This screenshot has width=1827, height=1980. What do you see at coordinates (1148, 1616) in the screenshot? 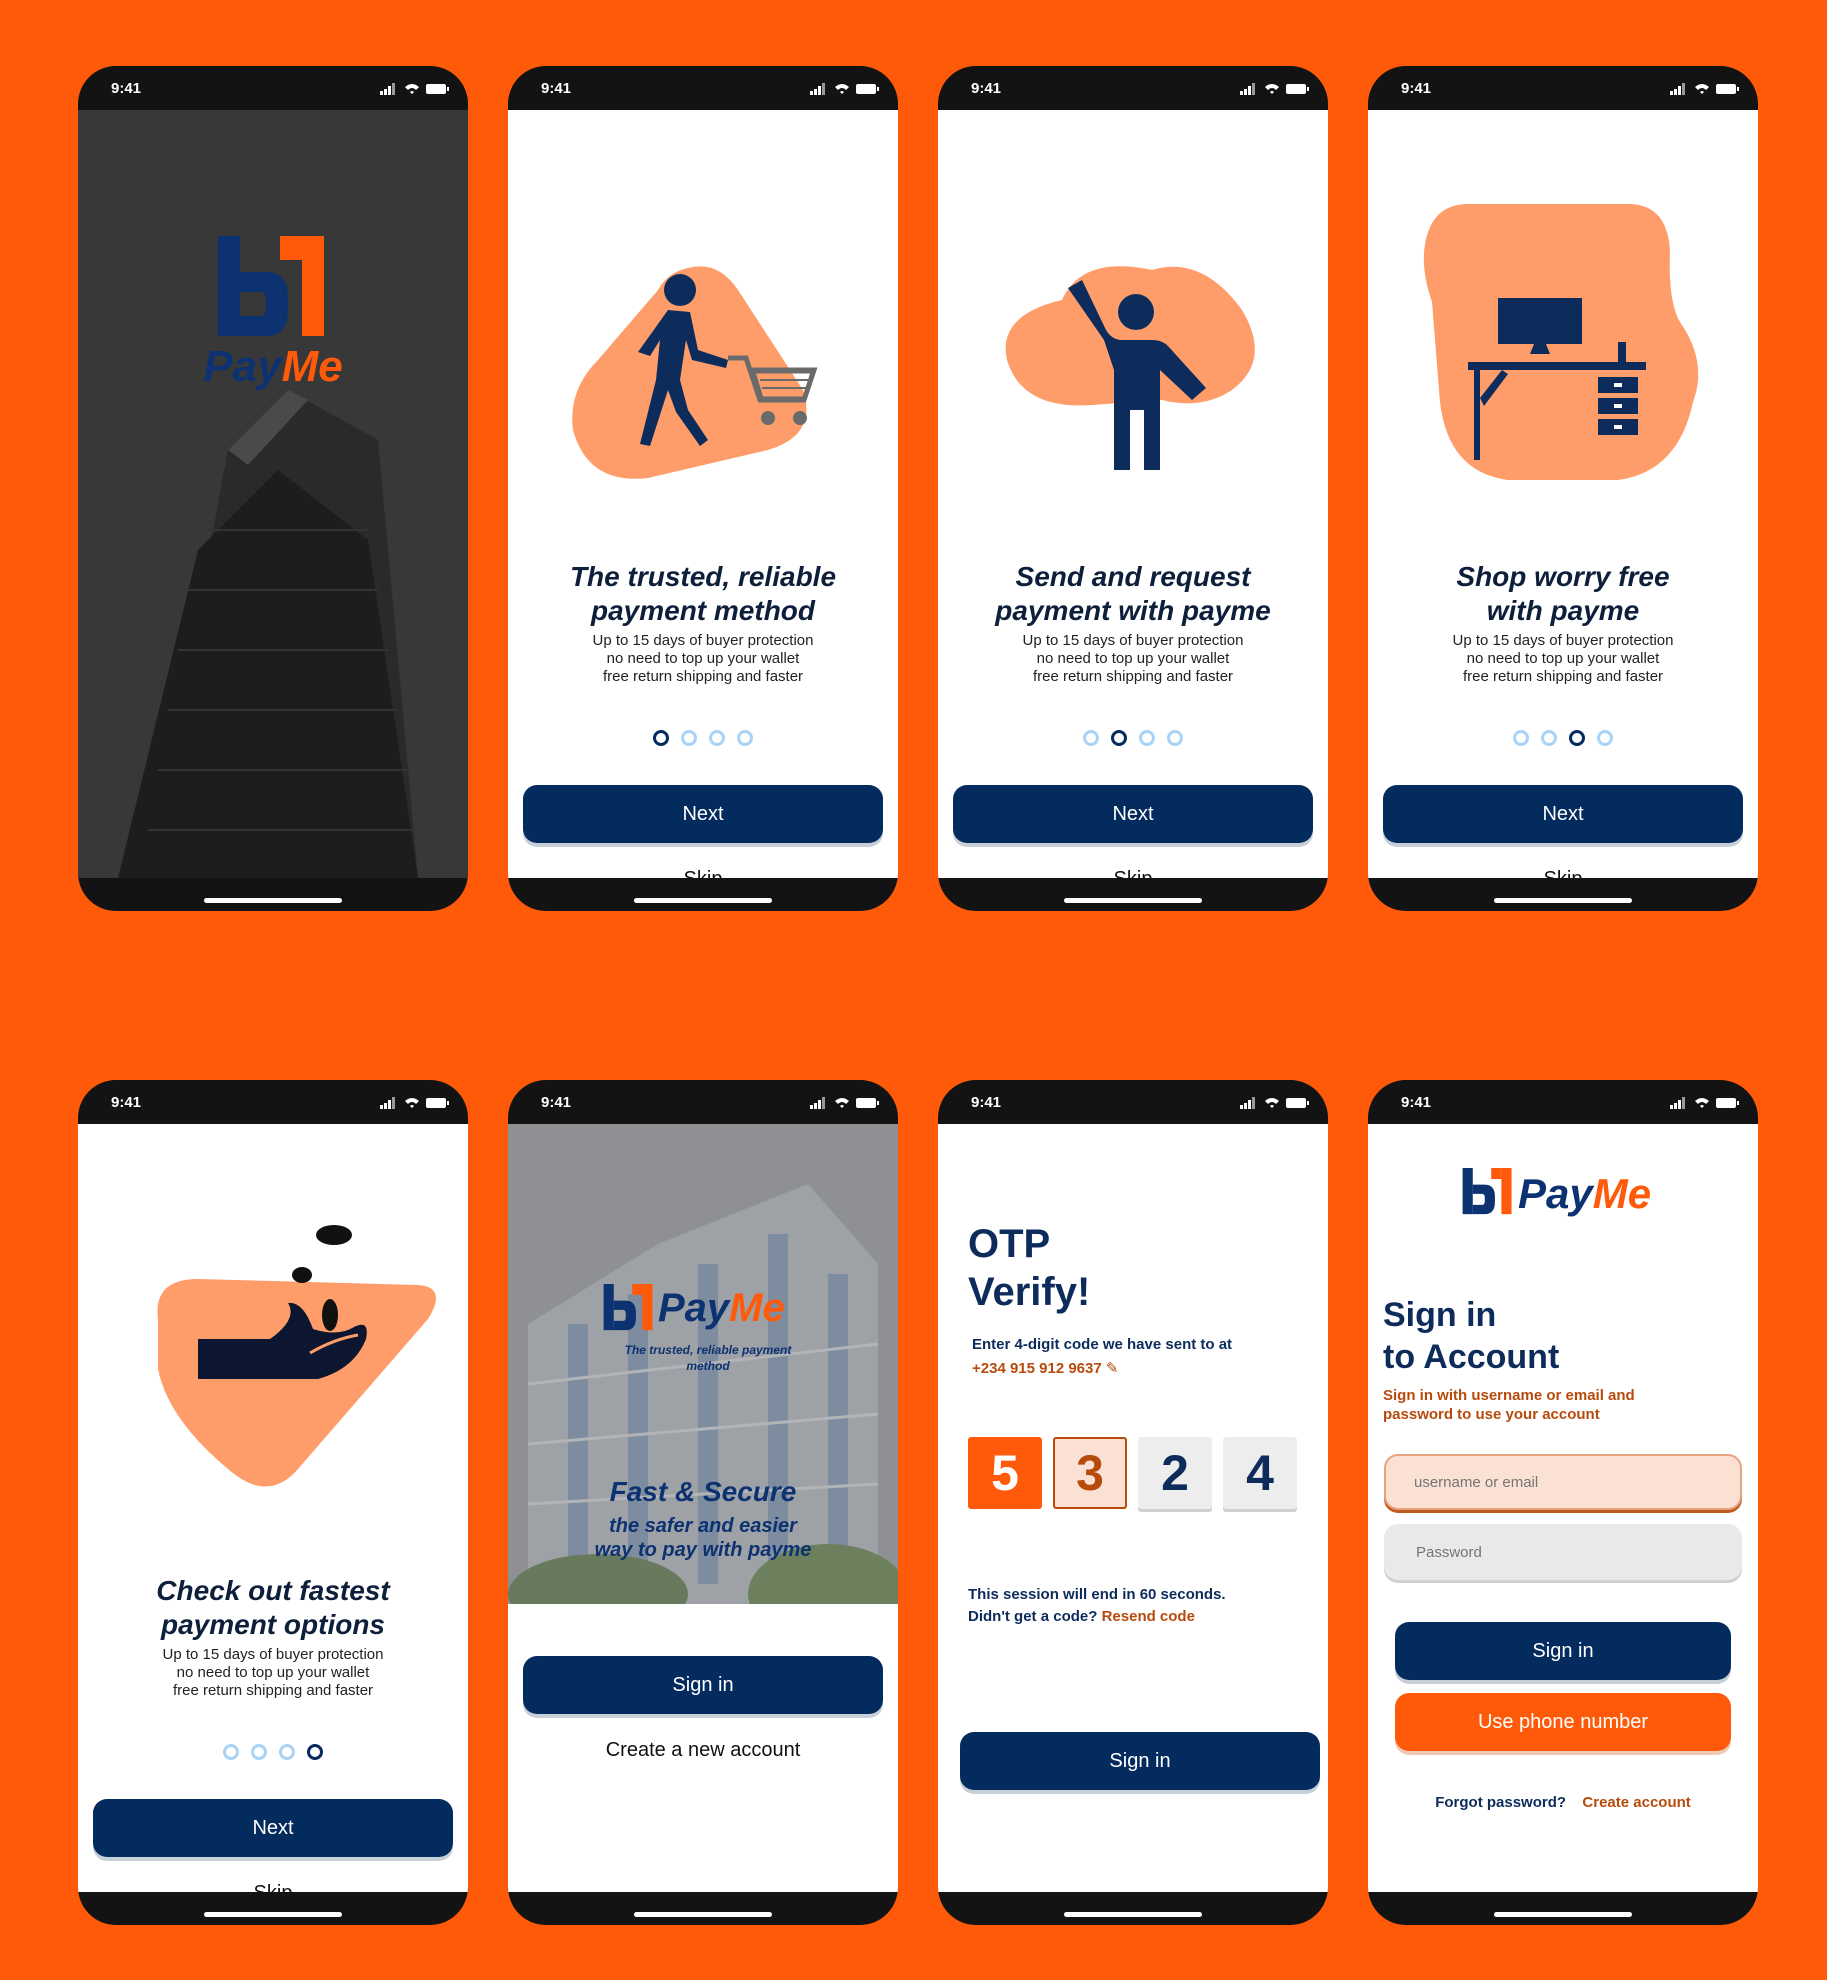
I see `resend-code-link: Resend code` at bounding box center [1148, 1616].